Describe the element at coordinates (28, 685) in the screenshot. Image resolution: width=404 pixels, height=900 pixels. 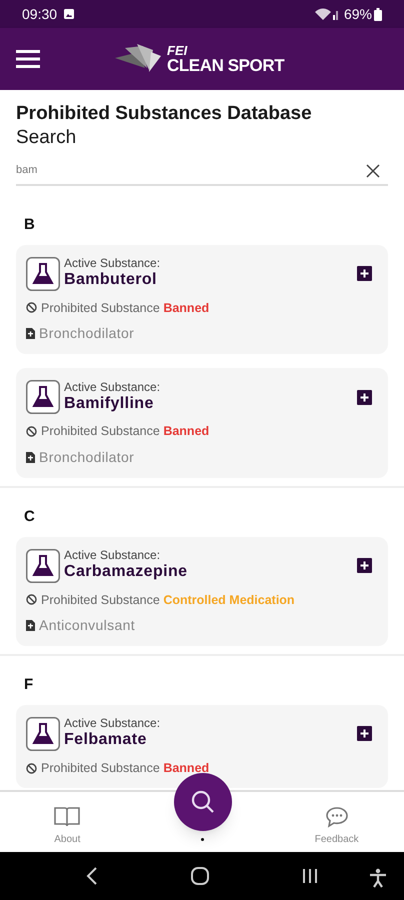
I see `section-letter: F` at that location.